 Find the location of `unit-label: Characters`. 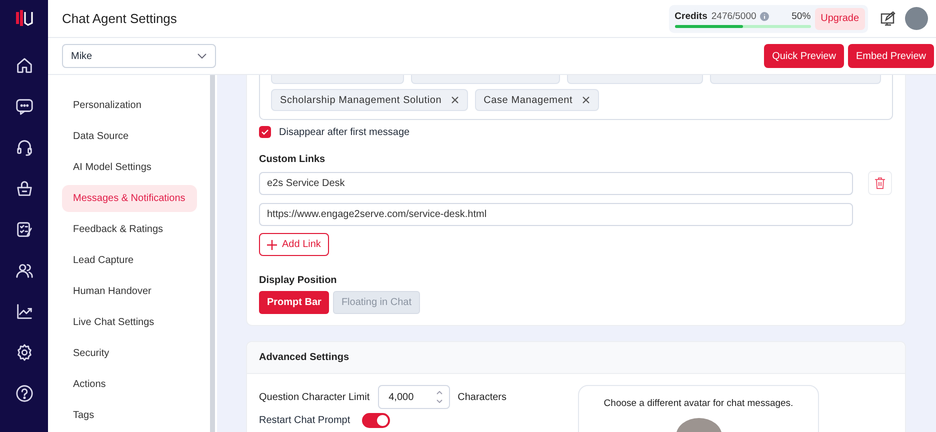

unit-label: Characters is located at coordinates (482, 397).